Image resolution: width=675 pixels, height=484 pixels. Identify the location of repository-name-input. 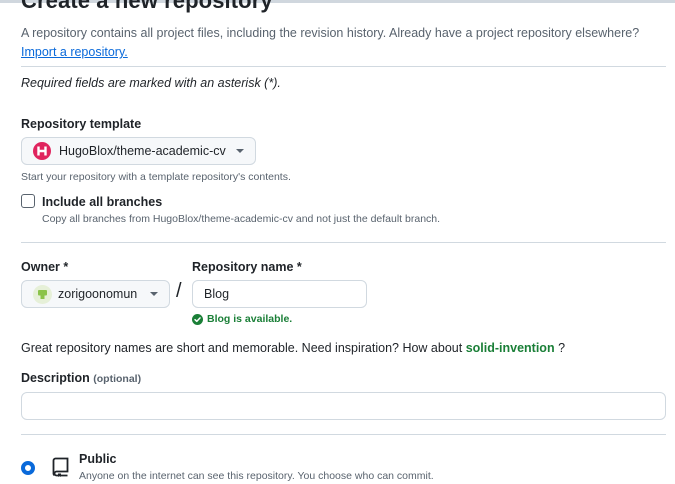
(279, 294).